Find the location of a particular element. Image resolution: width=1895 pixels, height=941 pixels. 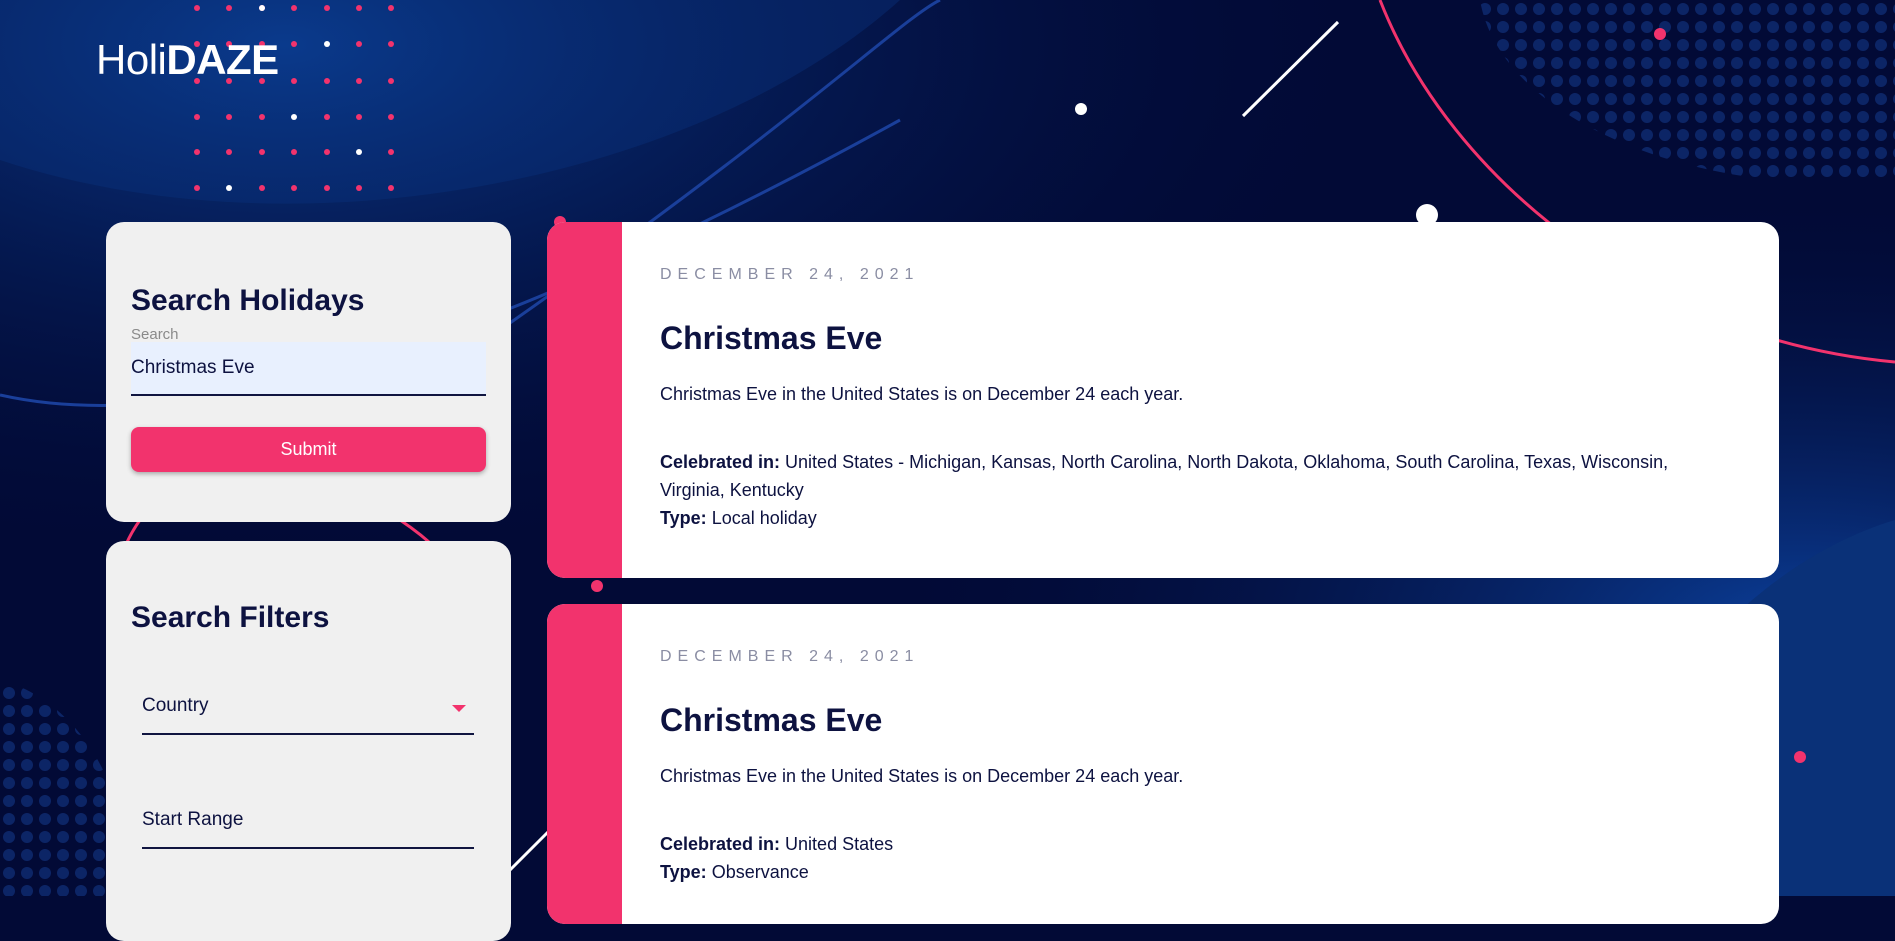

country-select-label: Country is located at coordinates (175, 705).